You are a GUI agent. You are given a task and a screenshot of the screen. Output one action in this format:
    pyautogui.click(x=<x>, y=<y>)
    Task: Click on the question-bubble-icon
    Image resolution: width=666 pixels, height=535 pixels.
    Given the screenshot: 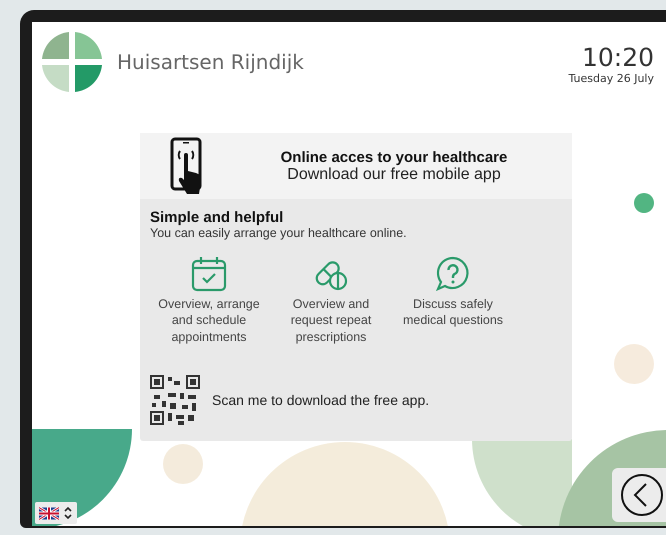 What is the action you would take?
    pyautogui.click(x=453, y=274)
    